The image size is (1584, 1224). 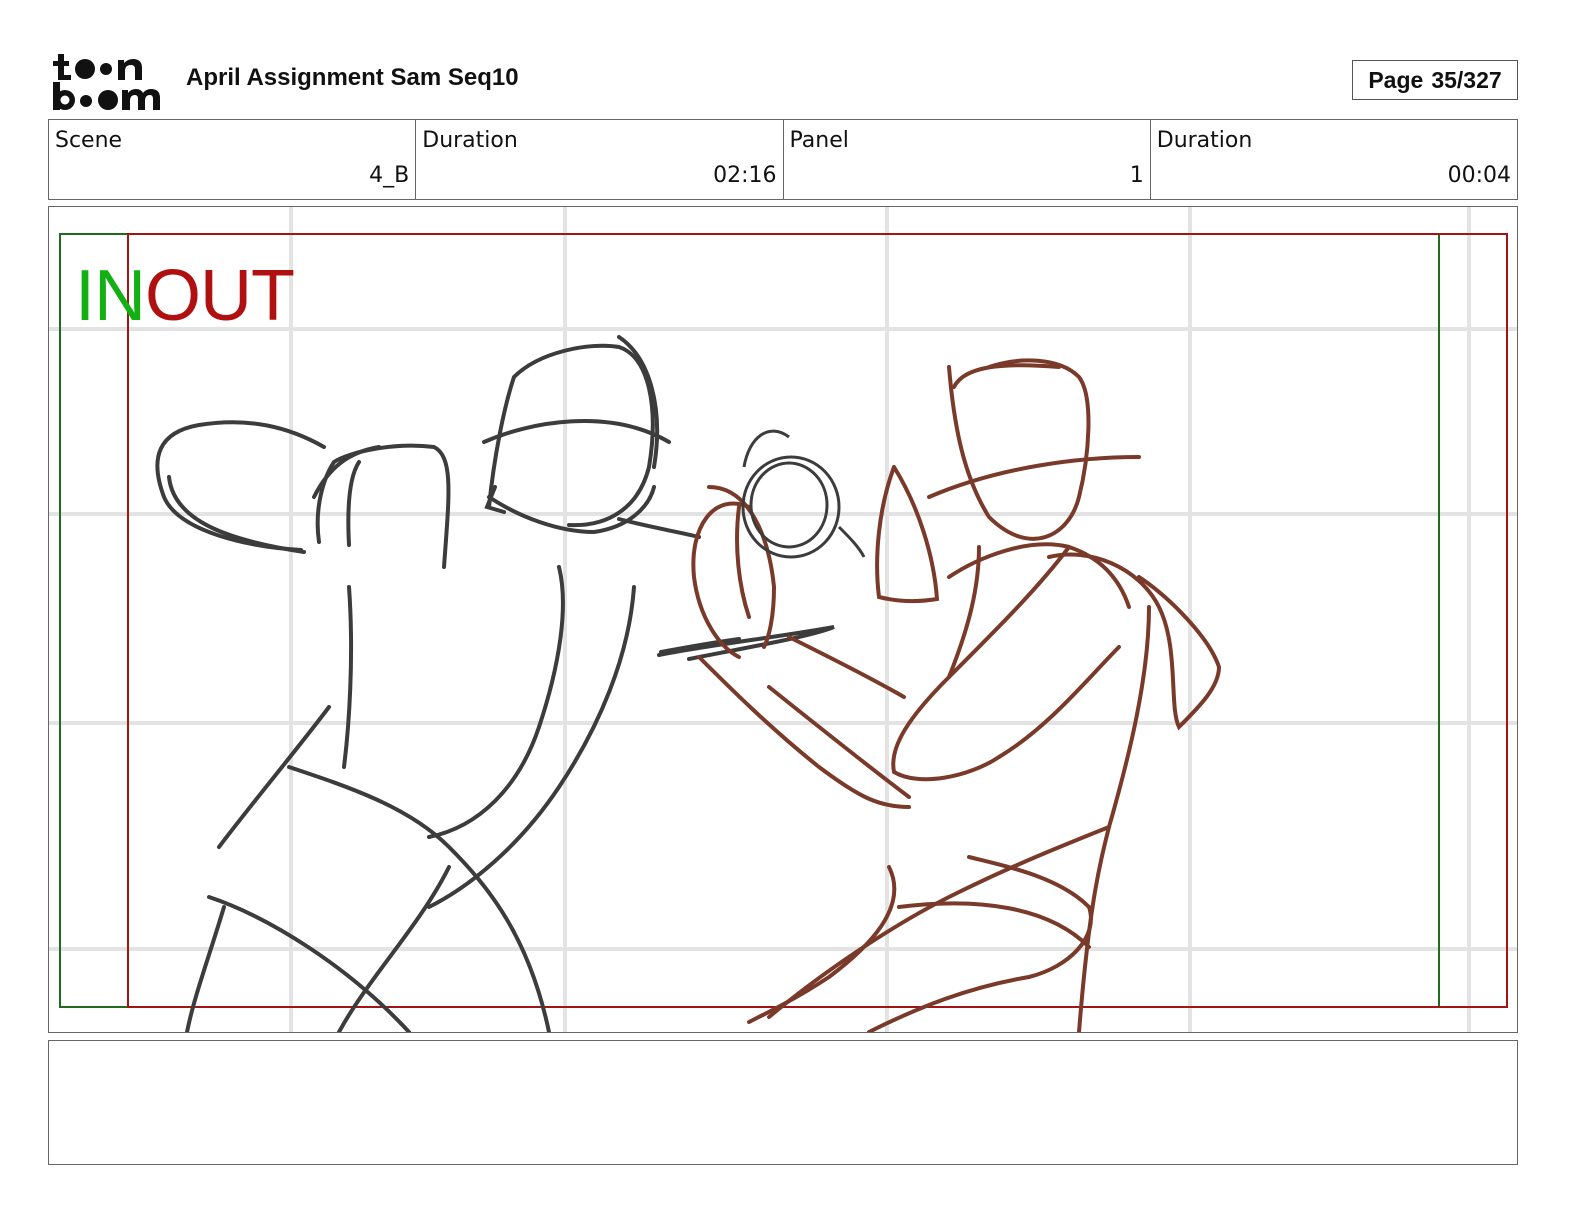 I want to click on page-indicator: Page 35/327, so click(x=1435, y=80).